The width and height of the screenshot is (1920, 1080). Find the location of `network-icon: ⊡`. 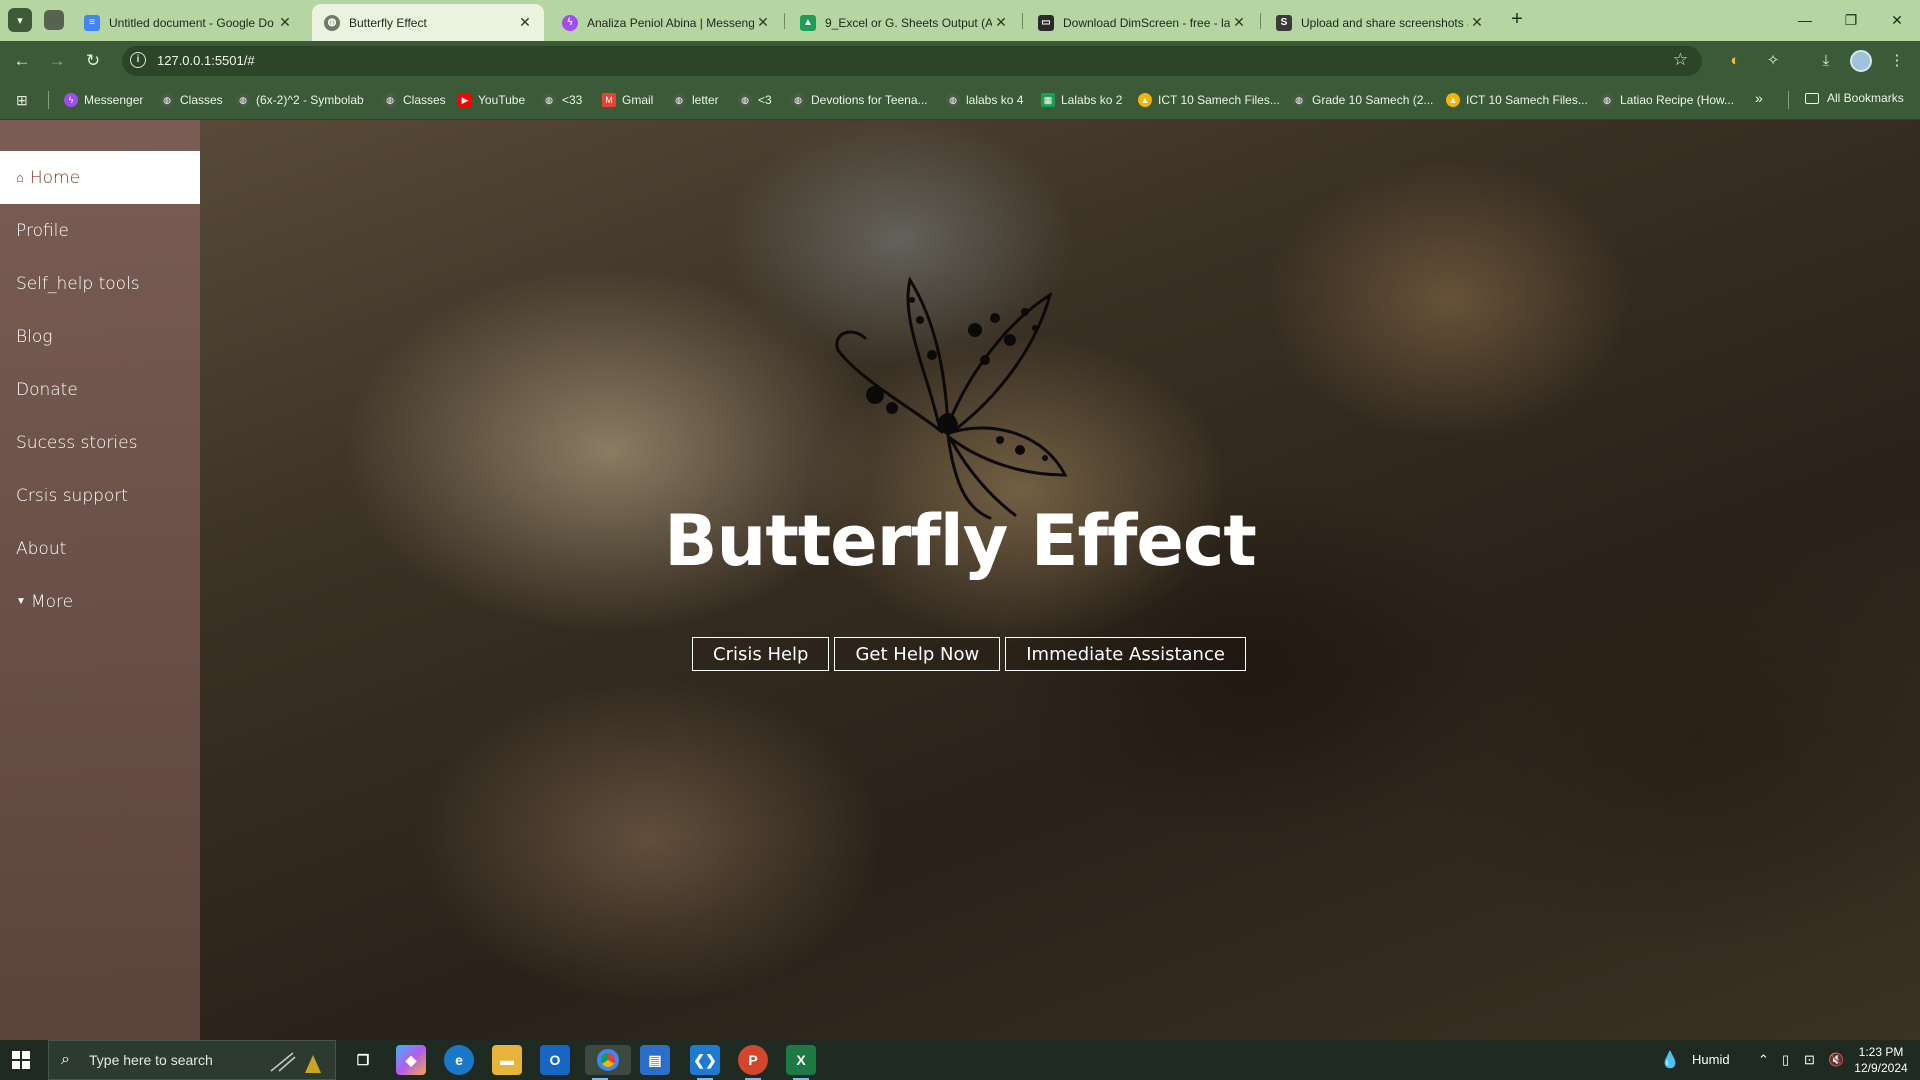

network-icon: ⊡ is located at coordinates (1809, 1060).